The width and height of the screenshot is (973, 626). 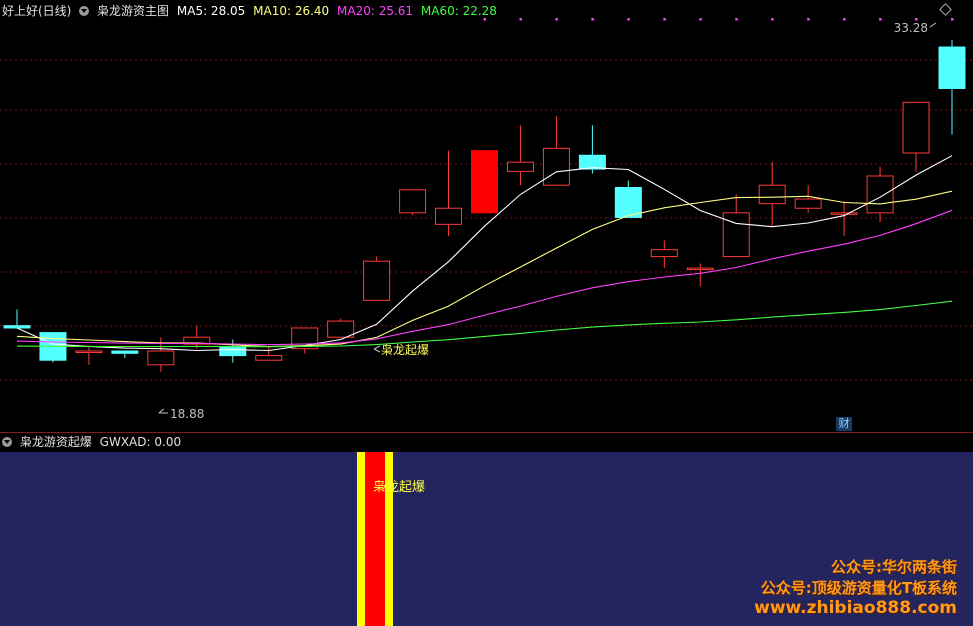 I want to click on sub-signal-label: 枭龙起爆, so click(x=399, y=487).